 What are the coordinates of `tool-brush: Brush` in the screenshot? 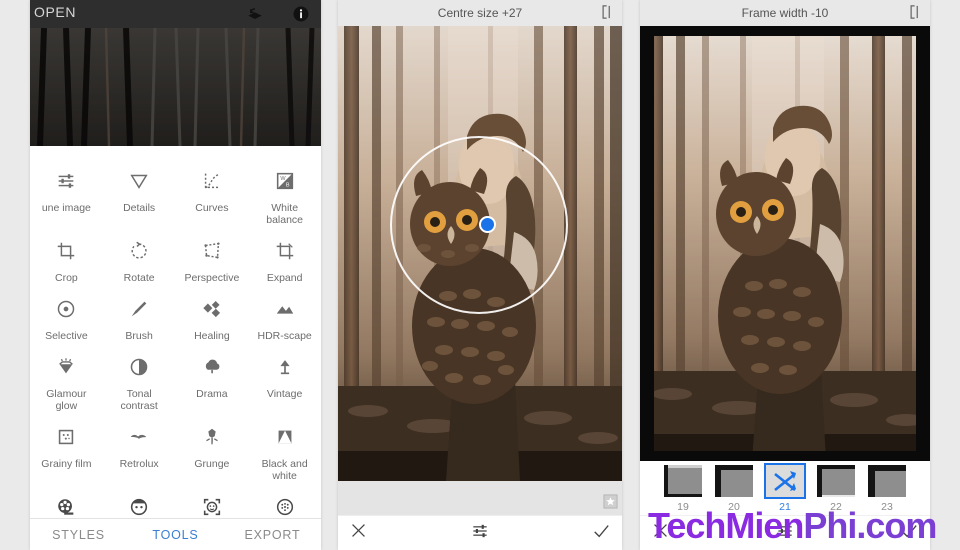 It's located at (139, 317).